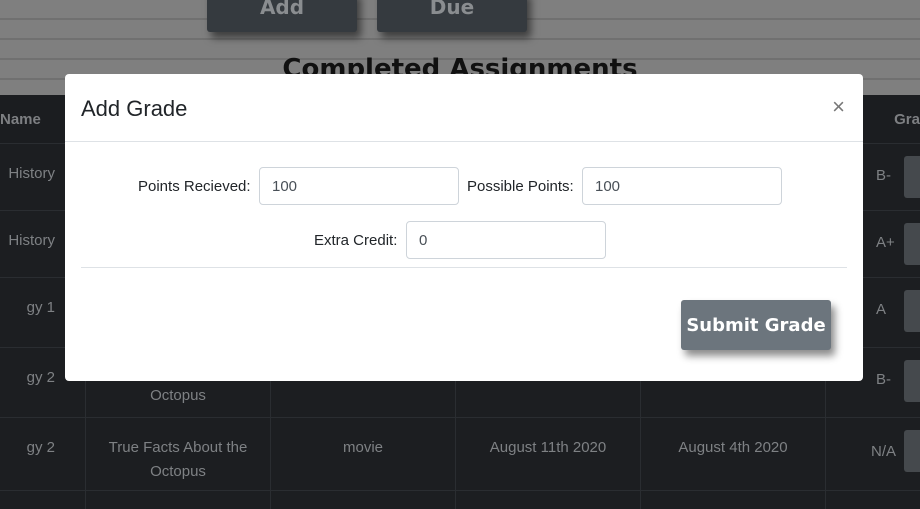 The image size is (920, 509). Describe the element at coordinates (194, 186) in the screenshot. I see `points-received-label: Points Recieved:` at that location.